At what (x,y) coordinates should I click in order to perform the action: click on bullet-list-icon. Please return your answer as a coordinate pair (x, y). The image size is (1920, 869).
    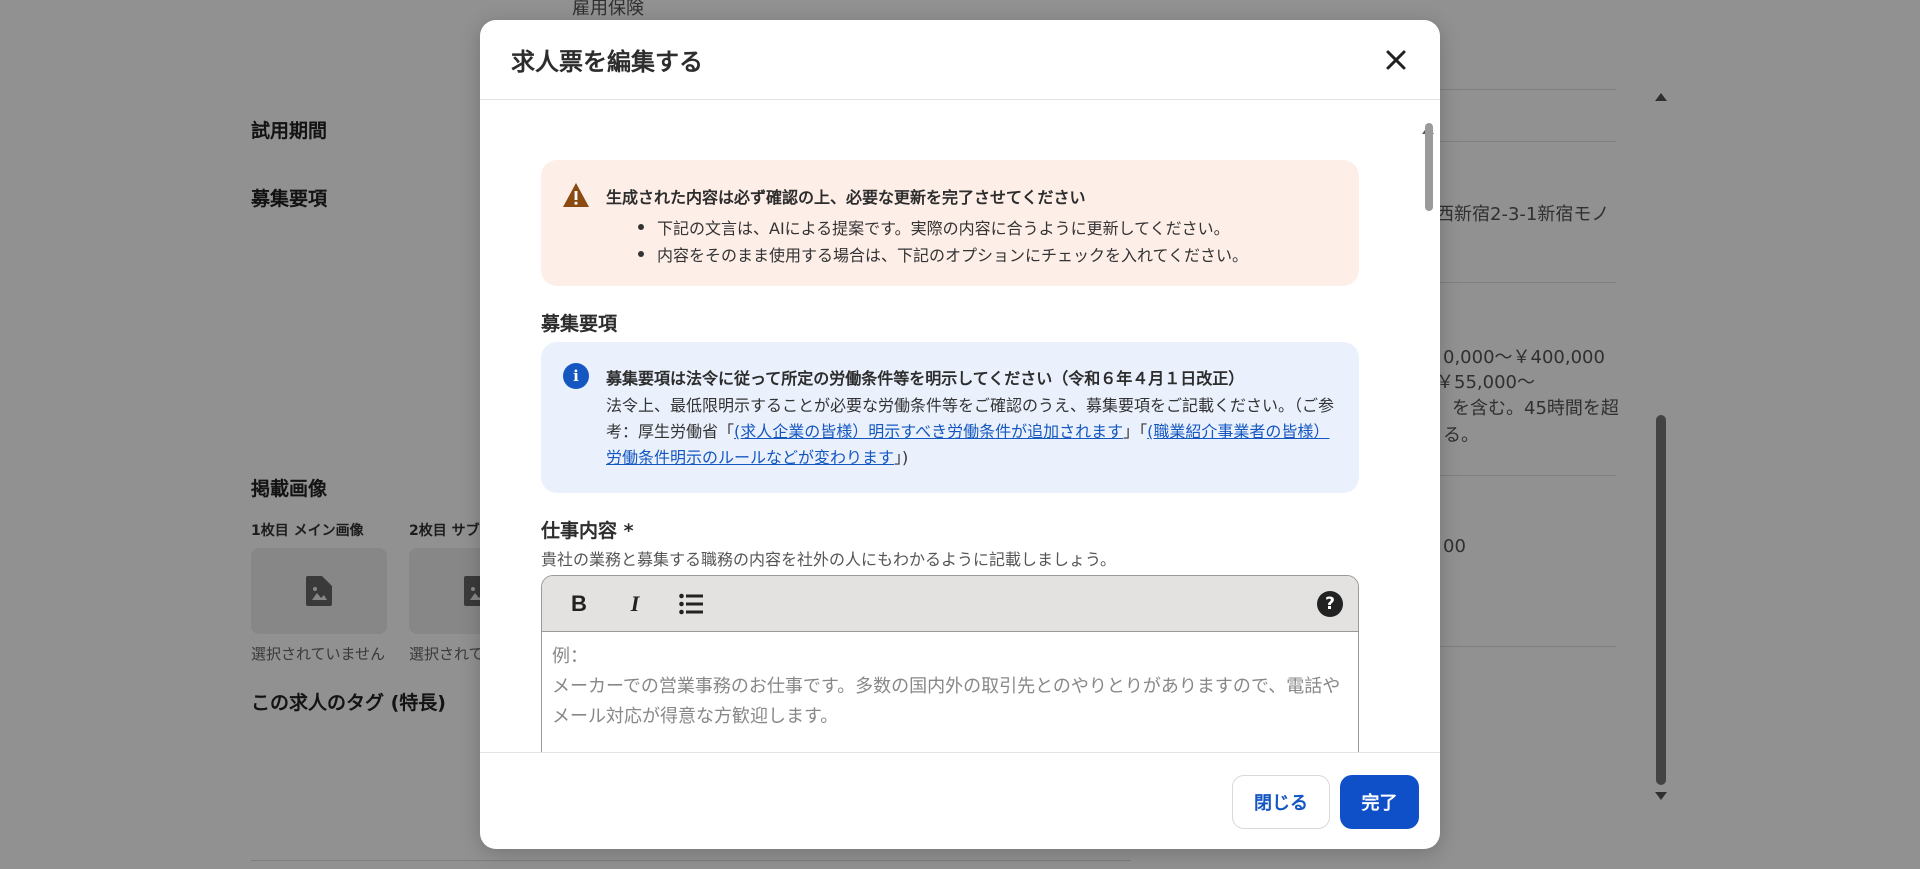
    Looking at the image, I should click on (691, 603).